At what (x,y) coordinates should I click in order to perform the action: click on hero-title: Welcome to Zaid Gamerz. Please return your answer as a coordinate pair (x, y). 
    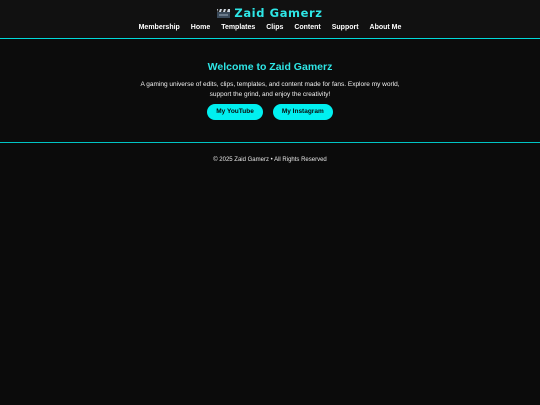
    Looking at the image, I should click on (270, 67).